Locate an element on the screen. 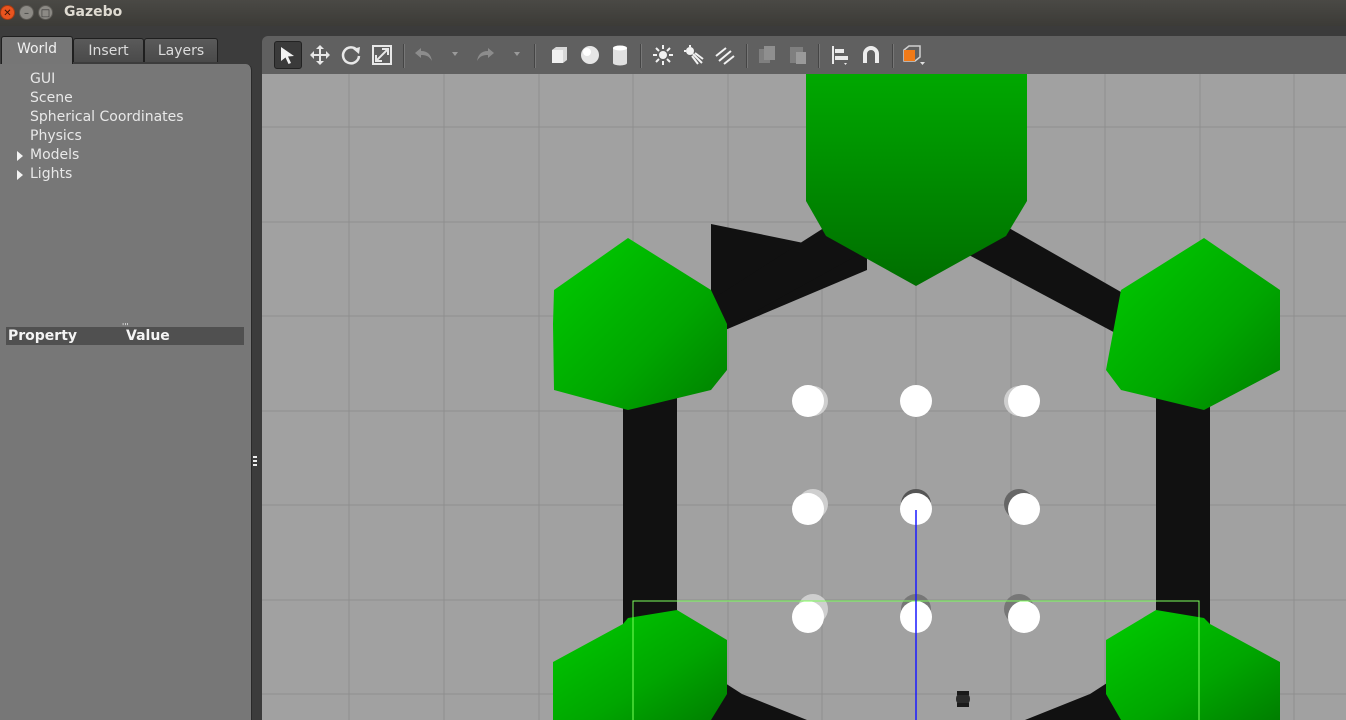 This screenshot has width=1346, height=720. toolbar is located at coordinates (804, 55).